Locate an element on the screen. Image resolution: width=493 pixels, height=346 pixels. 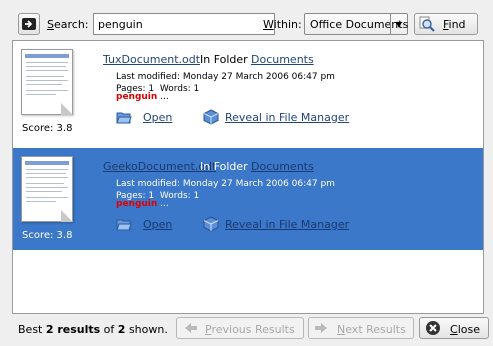
within-label-mnemonic: W is located at coordinates (268, 24).